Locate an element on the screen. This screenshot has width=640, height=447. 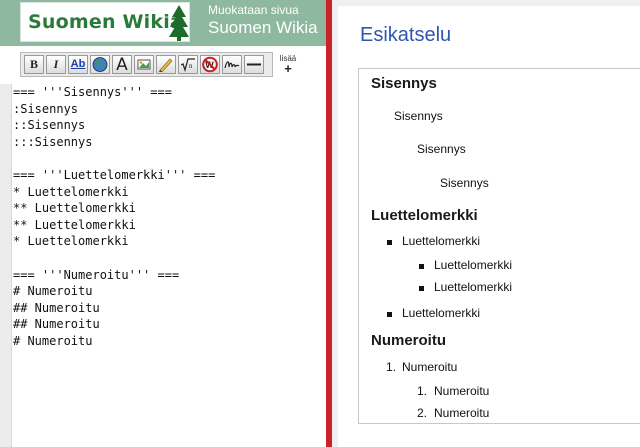
plus-icon: + is located at coordinates (288, 68).